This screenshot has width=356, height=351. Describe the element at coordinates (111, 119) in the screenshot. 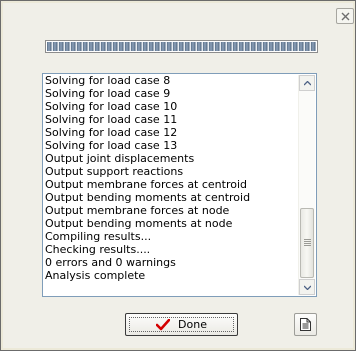

I see `log-line: Solving for load case 11` at that location.